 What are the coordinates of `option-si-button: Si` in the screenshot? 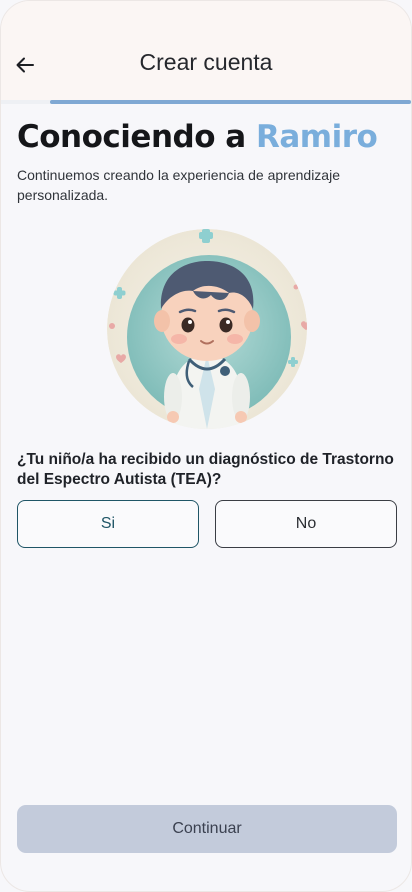 It's located at (108, 524).